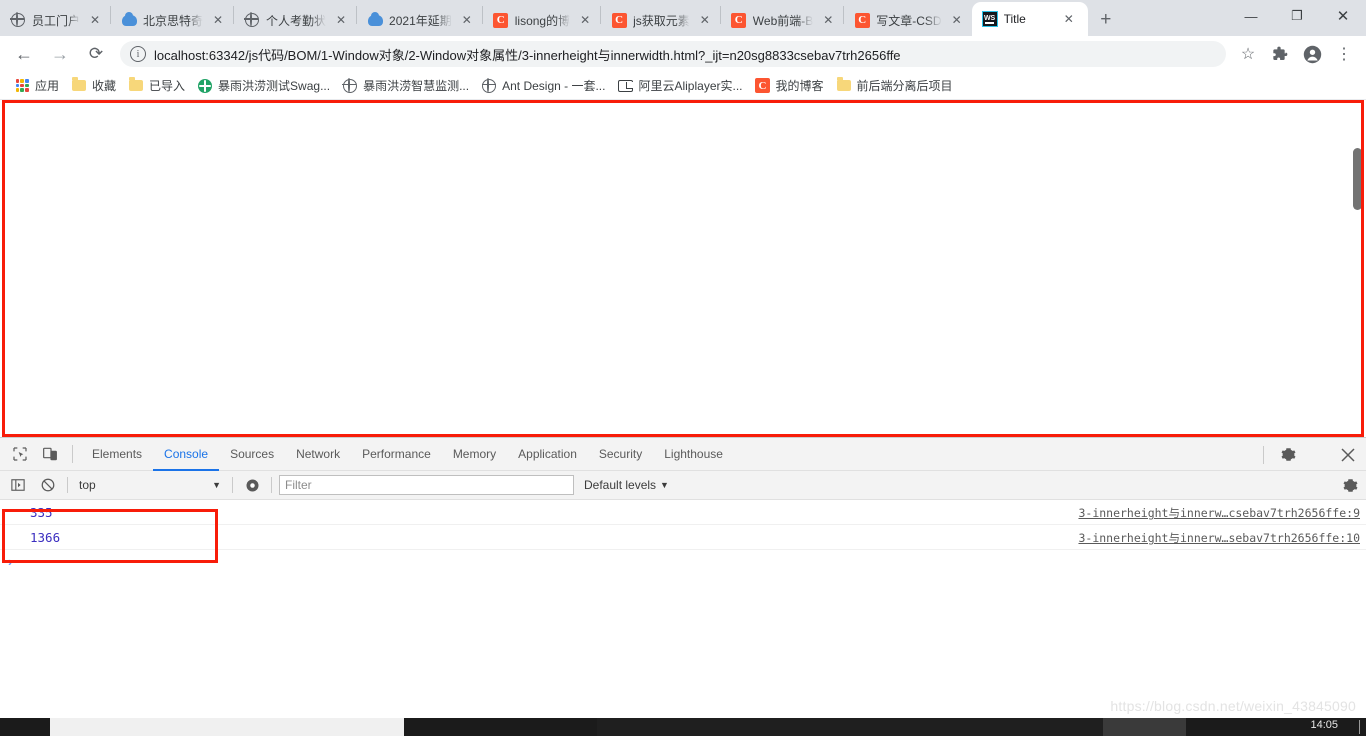 This screenshot has width=1366, height=736. Describe the element at coordinates (789, 85) in the screenshot. I see `bookmark-item: C 我的博客` at that location.